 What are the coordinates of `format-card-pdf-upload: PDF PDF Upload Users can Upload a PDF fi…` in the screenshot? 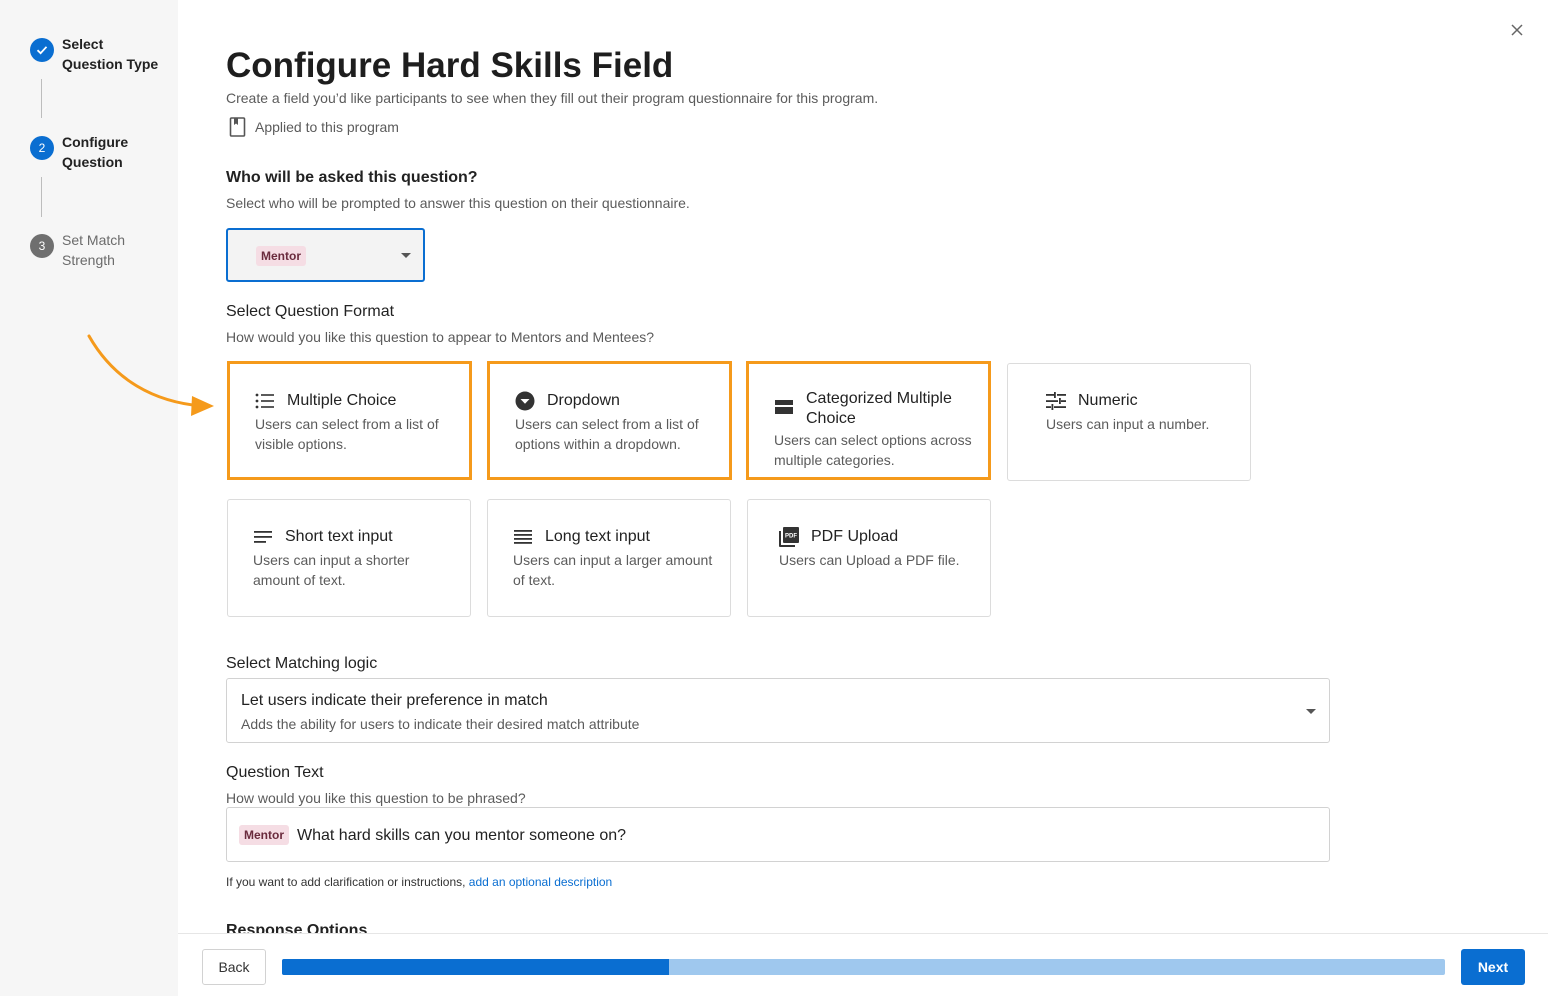 It's located at (869, 558).